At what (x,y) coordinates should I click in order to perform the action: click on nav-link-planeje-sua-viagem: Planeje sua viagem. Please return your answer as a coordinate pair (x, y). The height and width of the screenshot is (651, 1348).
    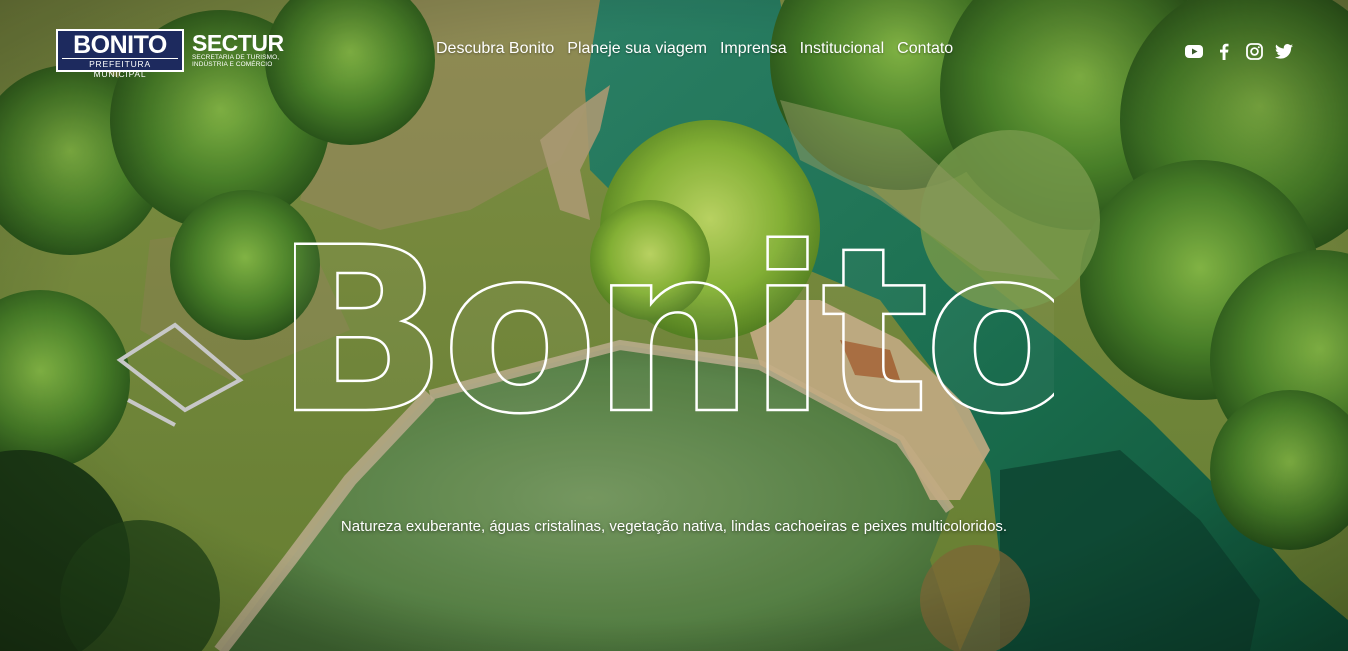
    Looking at the image, I should click on (637, 49).